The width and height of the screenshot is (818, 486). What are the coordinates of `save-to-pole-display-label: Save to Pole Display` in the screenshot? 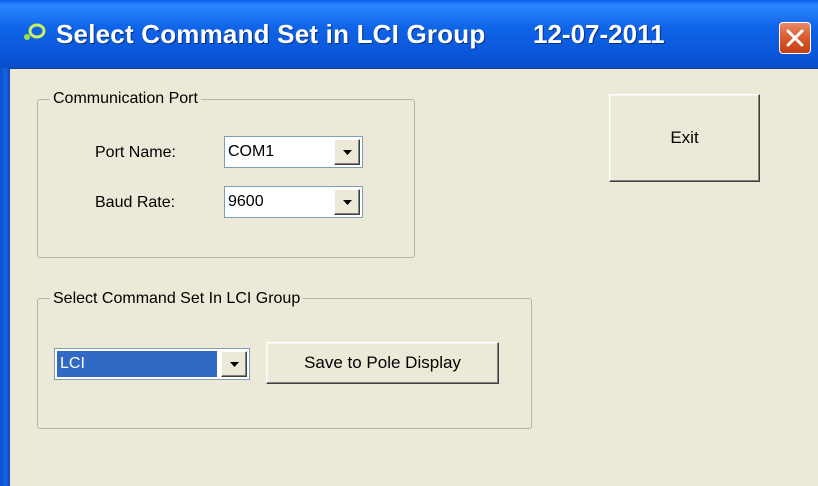 It's located at (382, 362).